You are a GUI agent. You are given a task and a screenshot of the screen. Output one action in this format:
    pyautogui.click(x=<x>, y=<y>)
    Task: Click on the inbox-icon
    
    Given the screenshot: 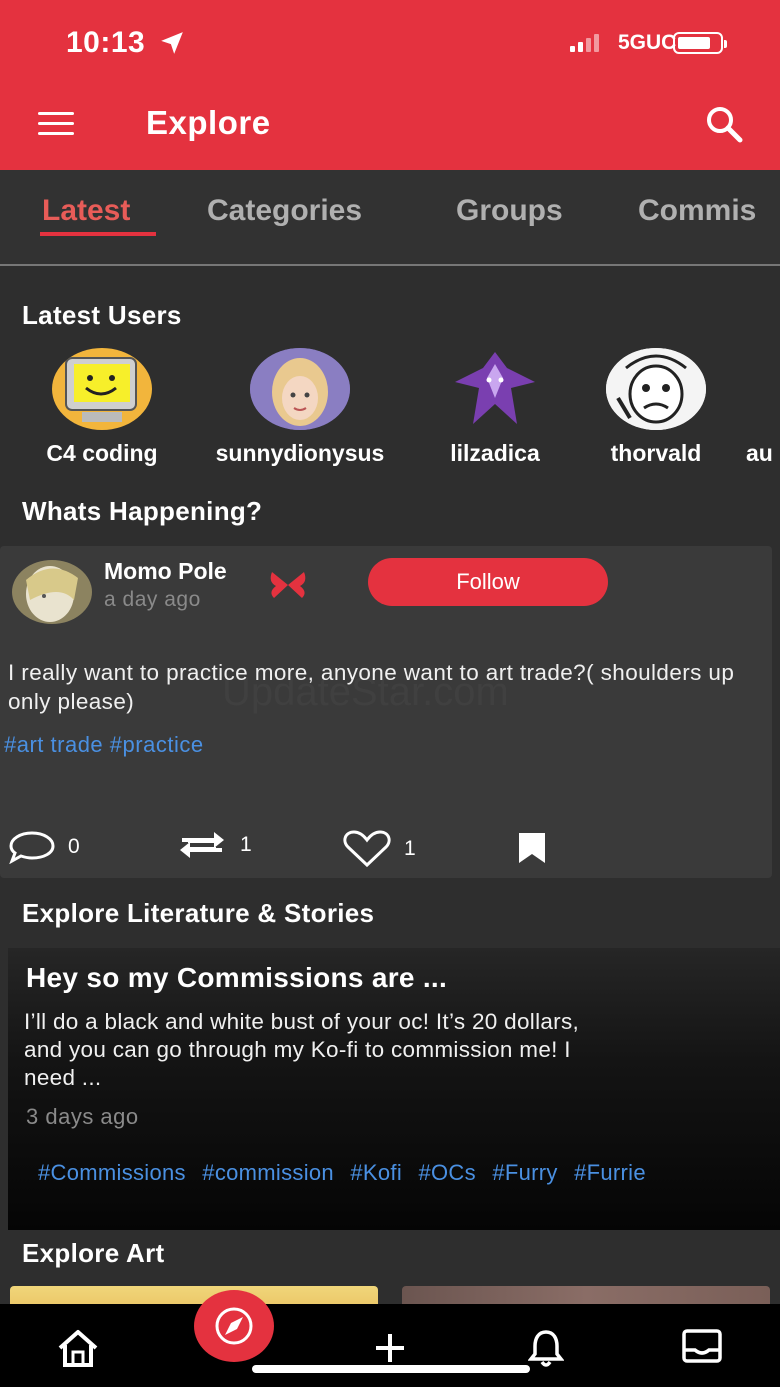 What is the action you would take?
    pyautogui.click(x=702, y=1346)
    